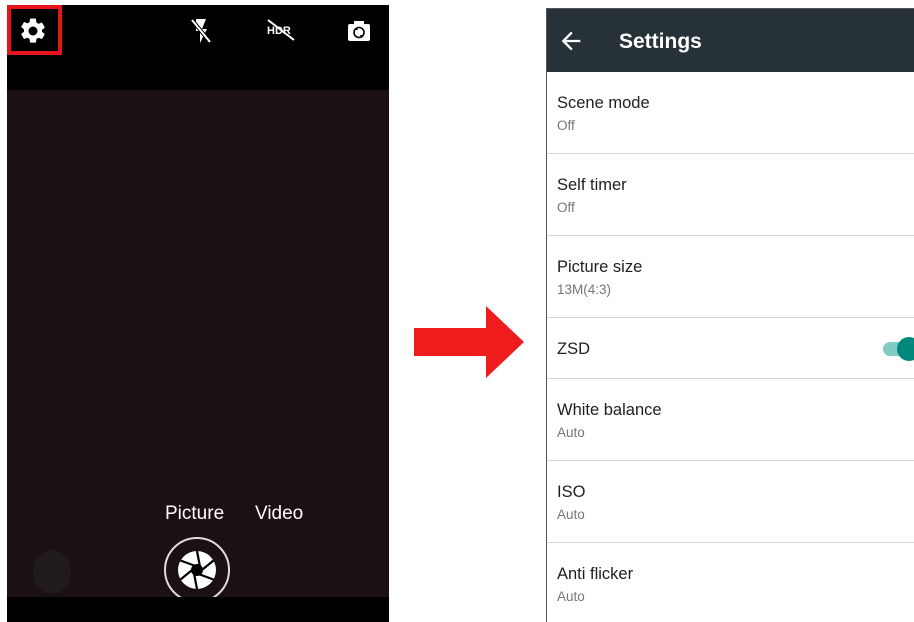 This screenshot has height=622, width=914. What do you see at coordinates (359, 31) in the screenshot?
I see `switch-camera-icon` at bounding box center [359, 31].